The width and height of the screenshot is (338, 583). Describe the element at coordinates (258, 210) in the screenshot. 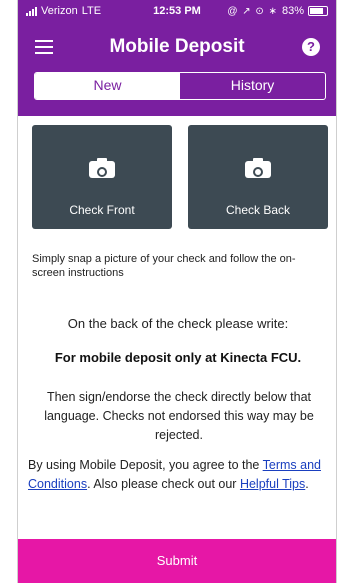

I see `check-back-label: Check Back` at that location.